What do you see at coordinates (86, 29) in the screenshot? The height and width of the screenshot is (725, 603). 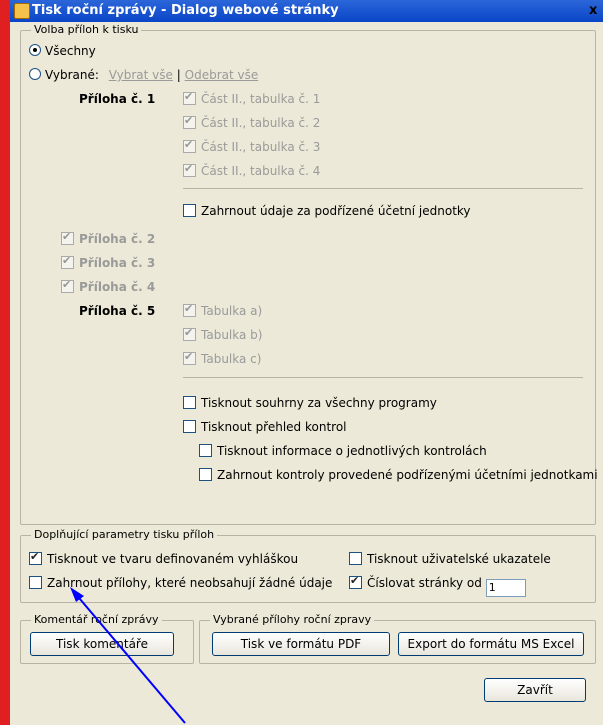 I see `attachments-legend: Volba příloh k tisku` at bounding box center [86, 29].